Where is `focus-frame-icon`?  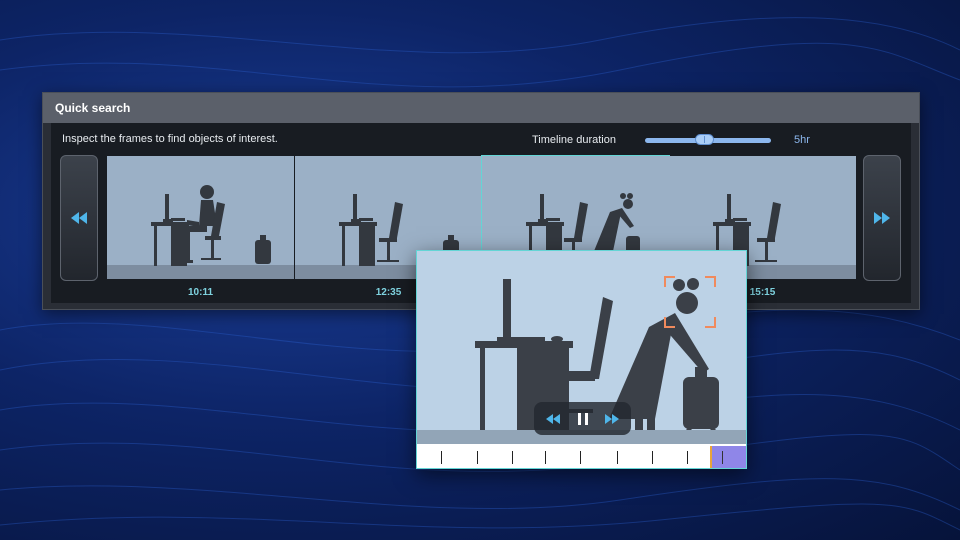 focus-frame-icon is located at coordinates (690, 302).